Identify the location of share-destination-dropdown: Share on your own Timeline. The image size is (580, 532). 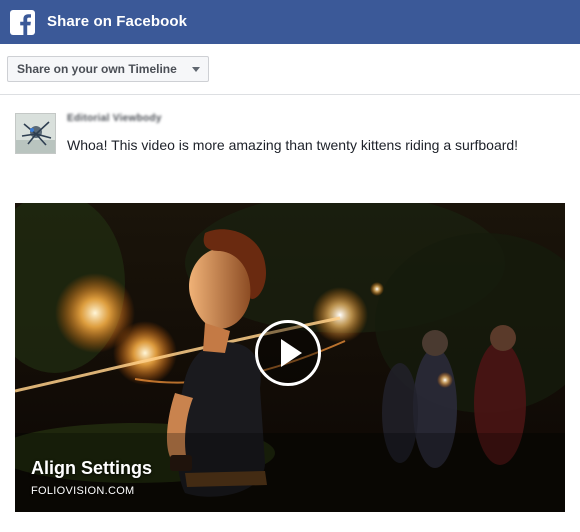
(108, 69).